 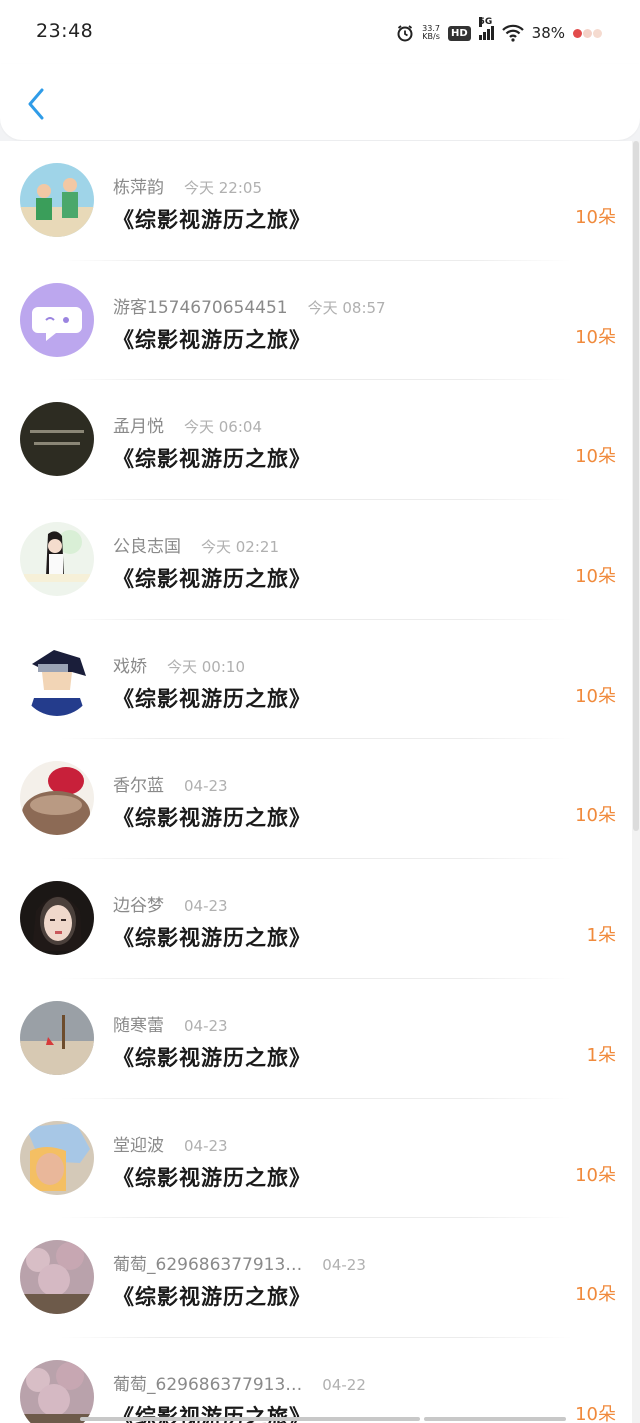 I want to click on gift-meta: 孟月悦 今天 06:04, so click(x=187, y=424).